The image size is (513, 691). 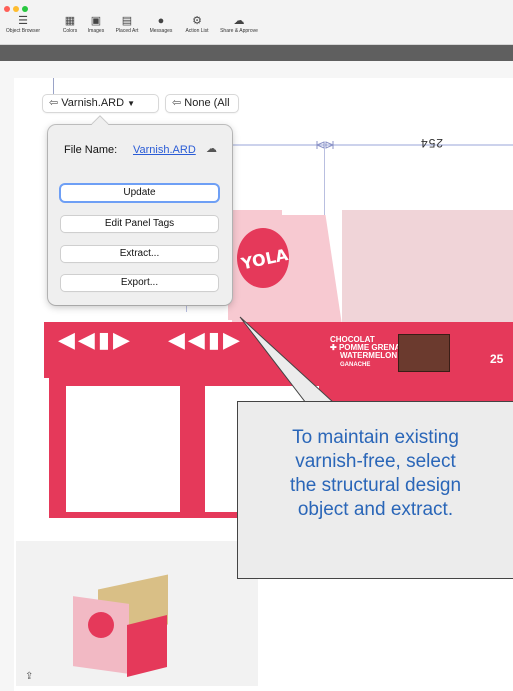 What do you see at coordinates (161, 31) in the screenshot?
I see `toolbar-label: Messages` at bounding box center [161, 31].